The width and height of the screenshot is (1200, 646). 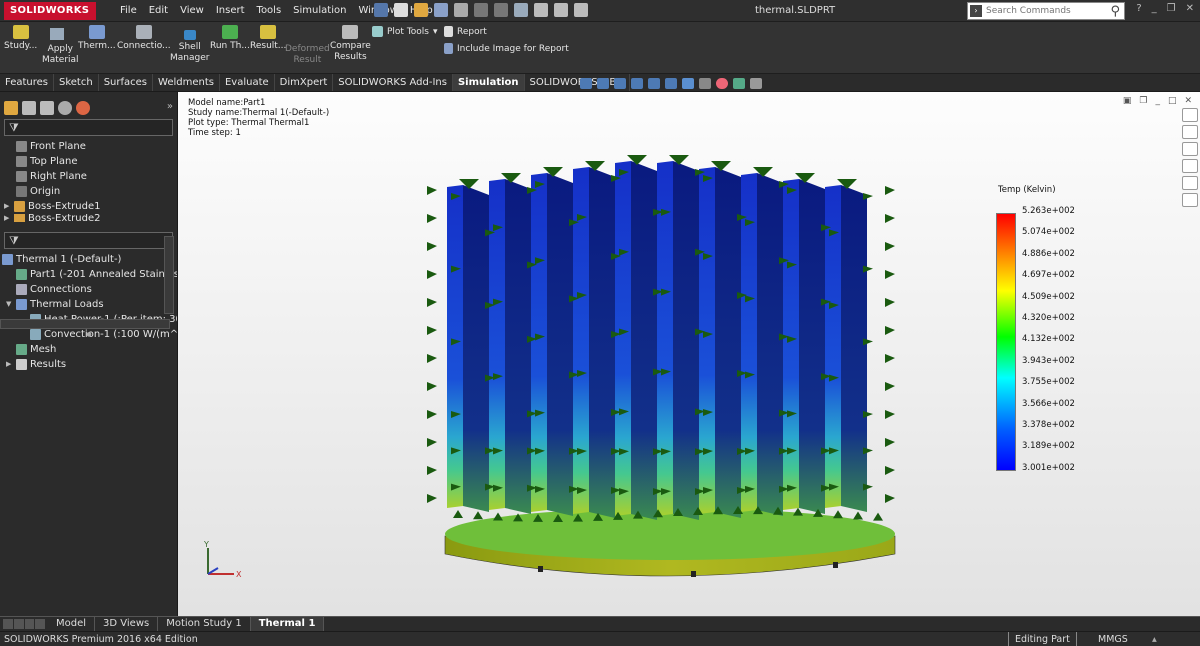 What do you see at coordinates (465, 31) in the screenshot?
I see `report-button: Report` at bounding box center [465, 31].